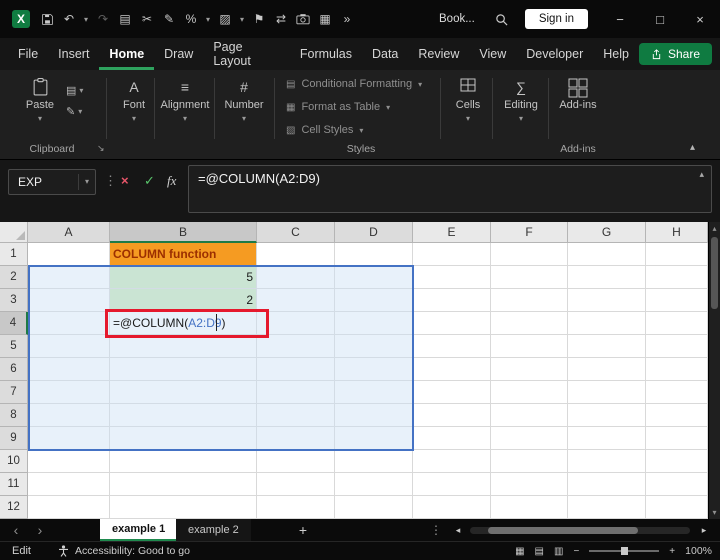 Image resolution: width=720 pixels, height=560 pixels. I want to click on row-header-8: 8, so click(14, 415).